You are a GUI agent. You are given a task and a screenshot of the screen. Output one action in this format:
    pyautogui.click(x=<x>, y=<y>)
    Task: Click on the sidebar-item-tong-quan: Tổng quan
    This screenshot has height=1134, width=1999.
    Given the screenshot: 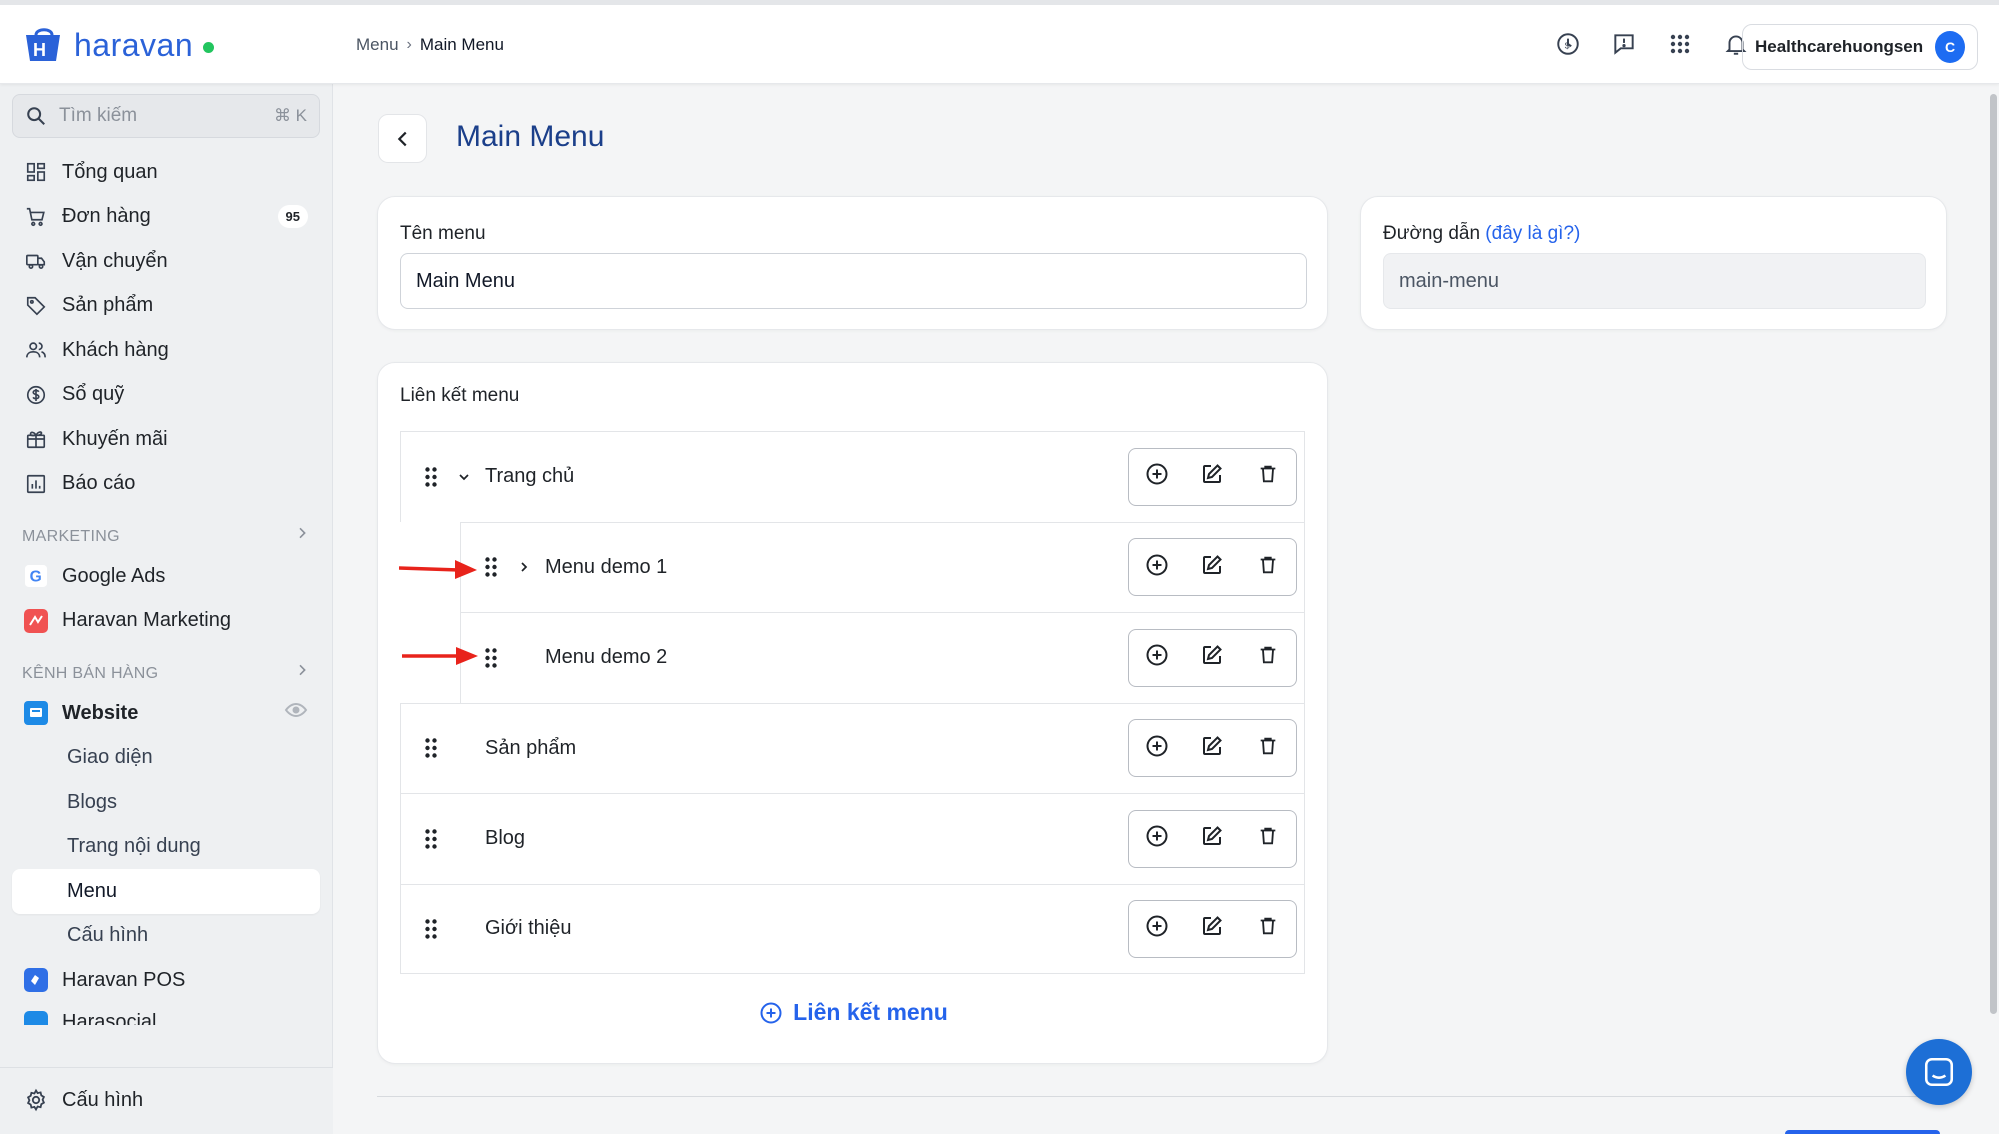 What is the action you would take?
    pyautogui.click(x=166, y=172)
    